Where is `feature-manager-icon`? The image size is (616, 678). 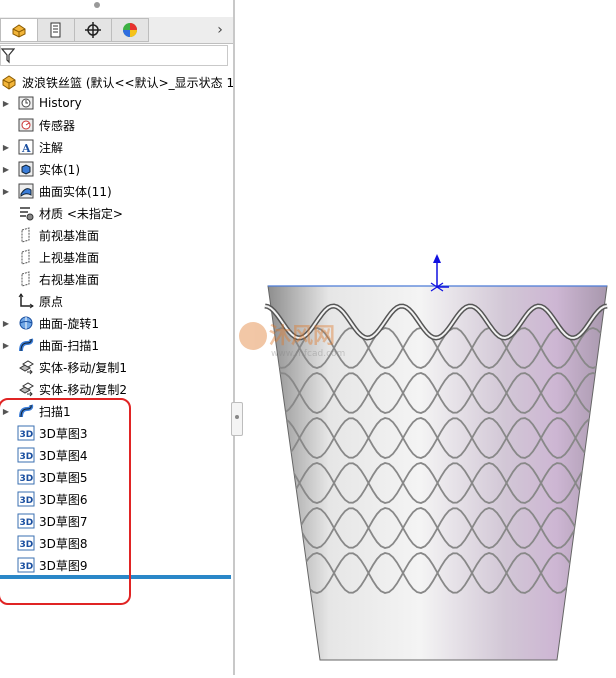
feature-manager-icon is located at coordinates (19, 31).